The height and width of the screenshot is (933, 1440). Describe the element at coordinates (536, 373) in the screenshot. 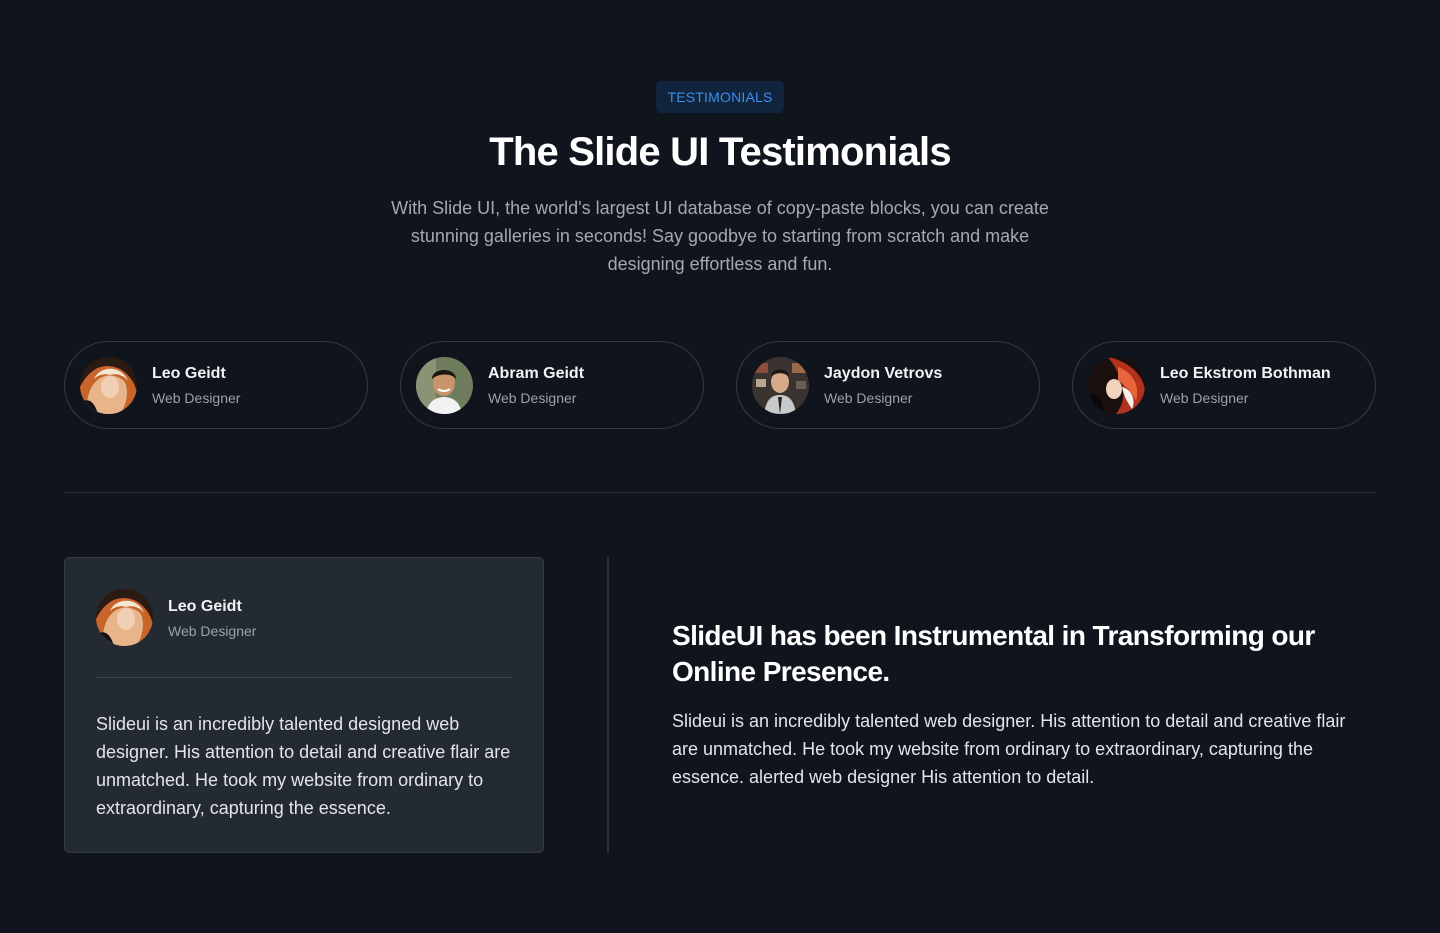

I see `person-name: Abram Geidt` at that location.